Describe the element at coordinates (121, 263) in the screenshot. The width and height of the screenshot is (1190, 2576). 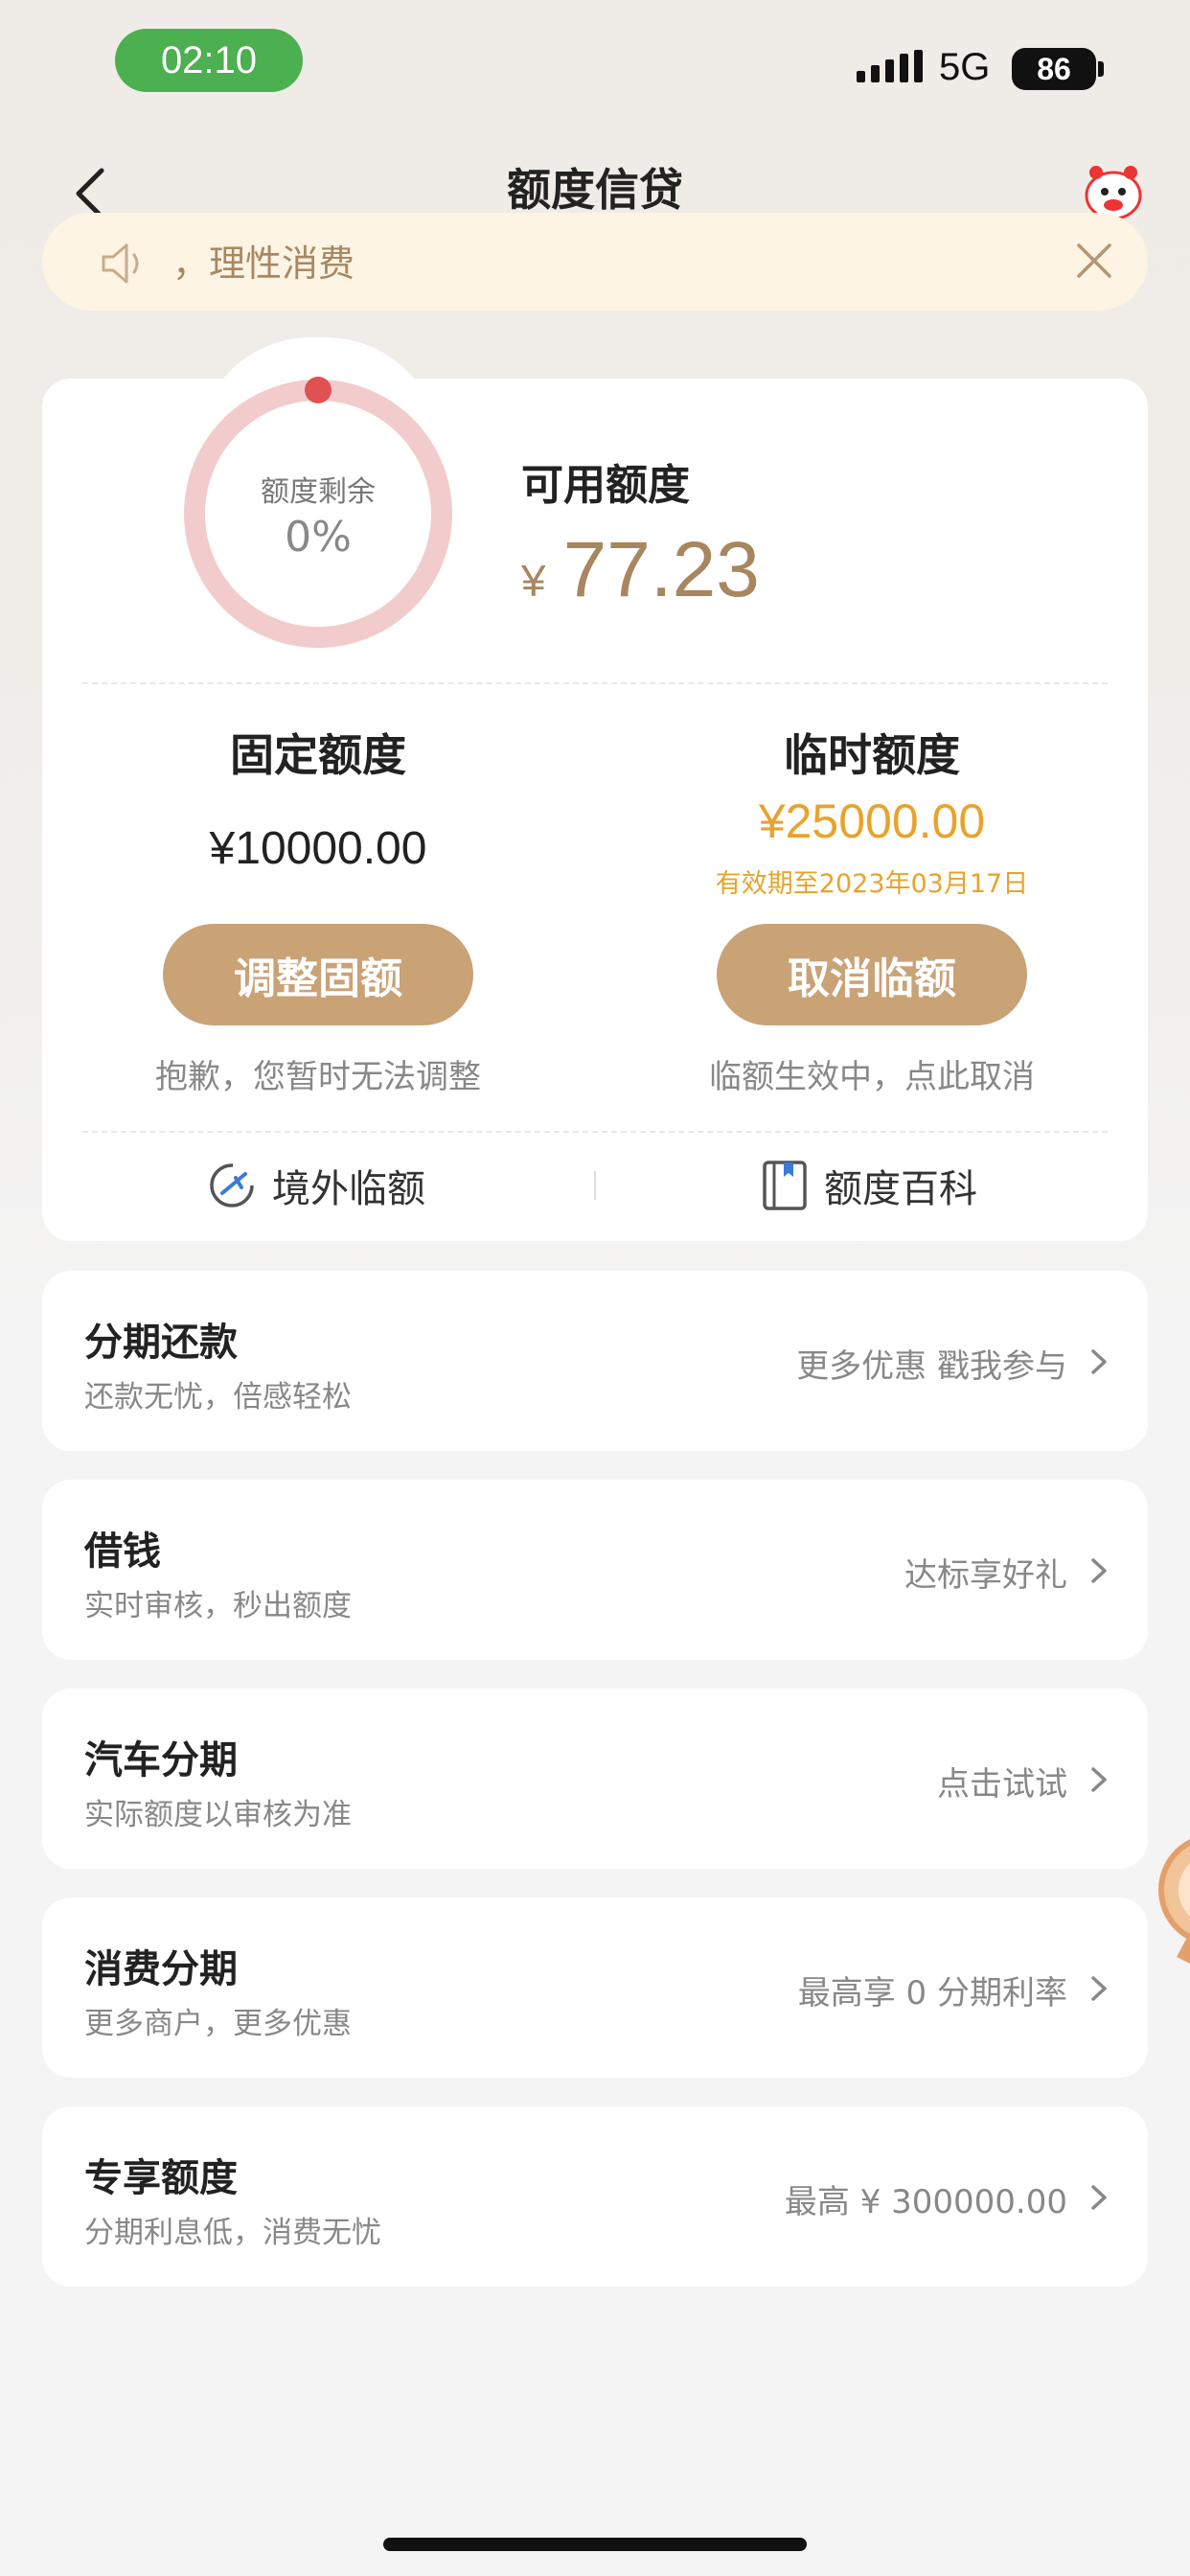
I see `speaker-icon` at that location.